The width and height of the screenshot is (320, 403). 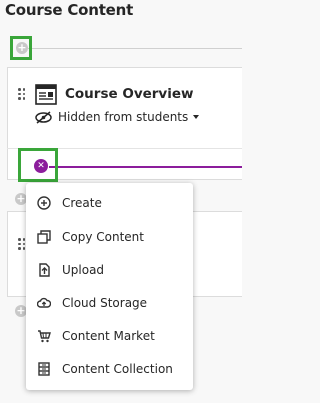 What do you see at coordinates (44, 302) in the screenshot?
I see `cloud-icon` at bounding box center [44, 302].